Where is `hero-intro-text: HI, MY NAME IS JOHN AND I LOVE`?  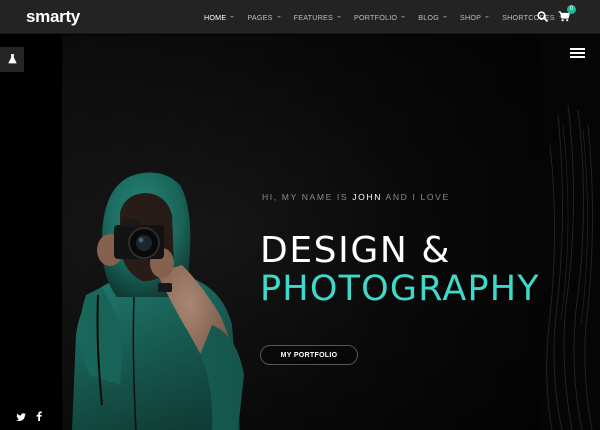
hero-intro-text: HI, MY NAME IS JOHN AND I LOVE is located at coordinates (356, 197).